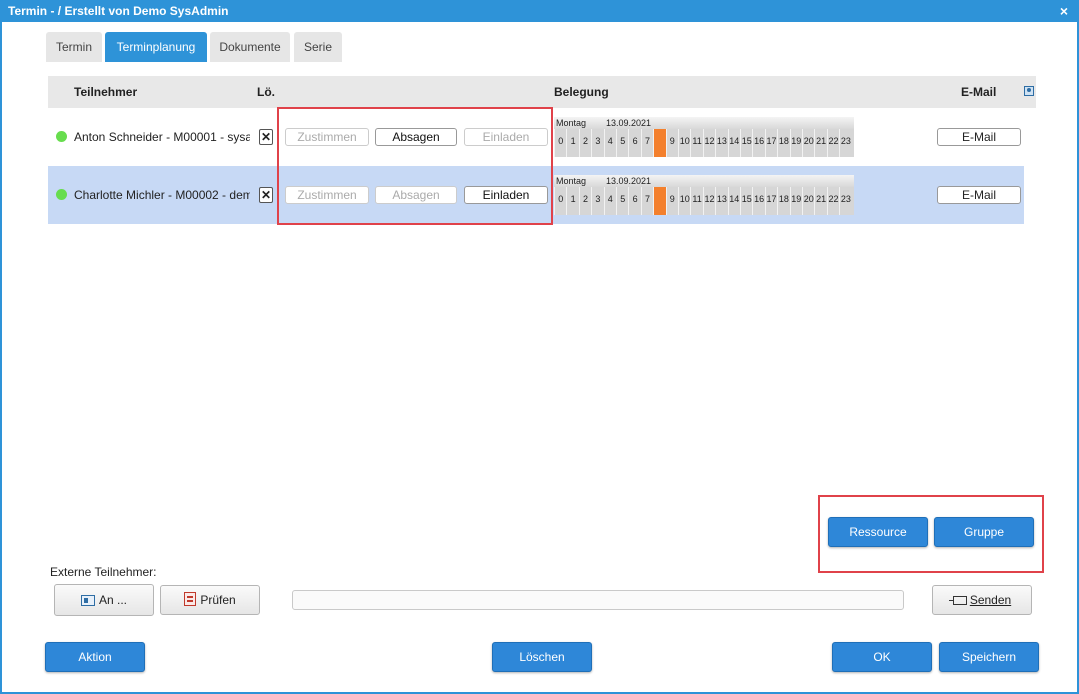  I want to click on action-button: Aktion, so click(95, 657).